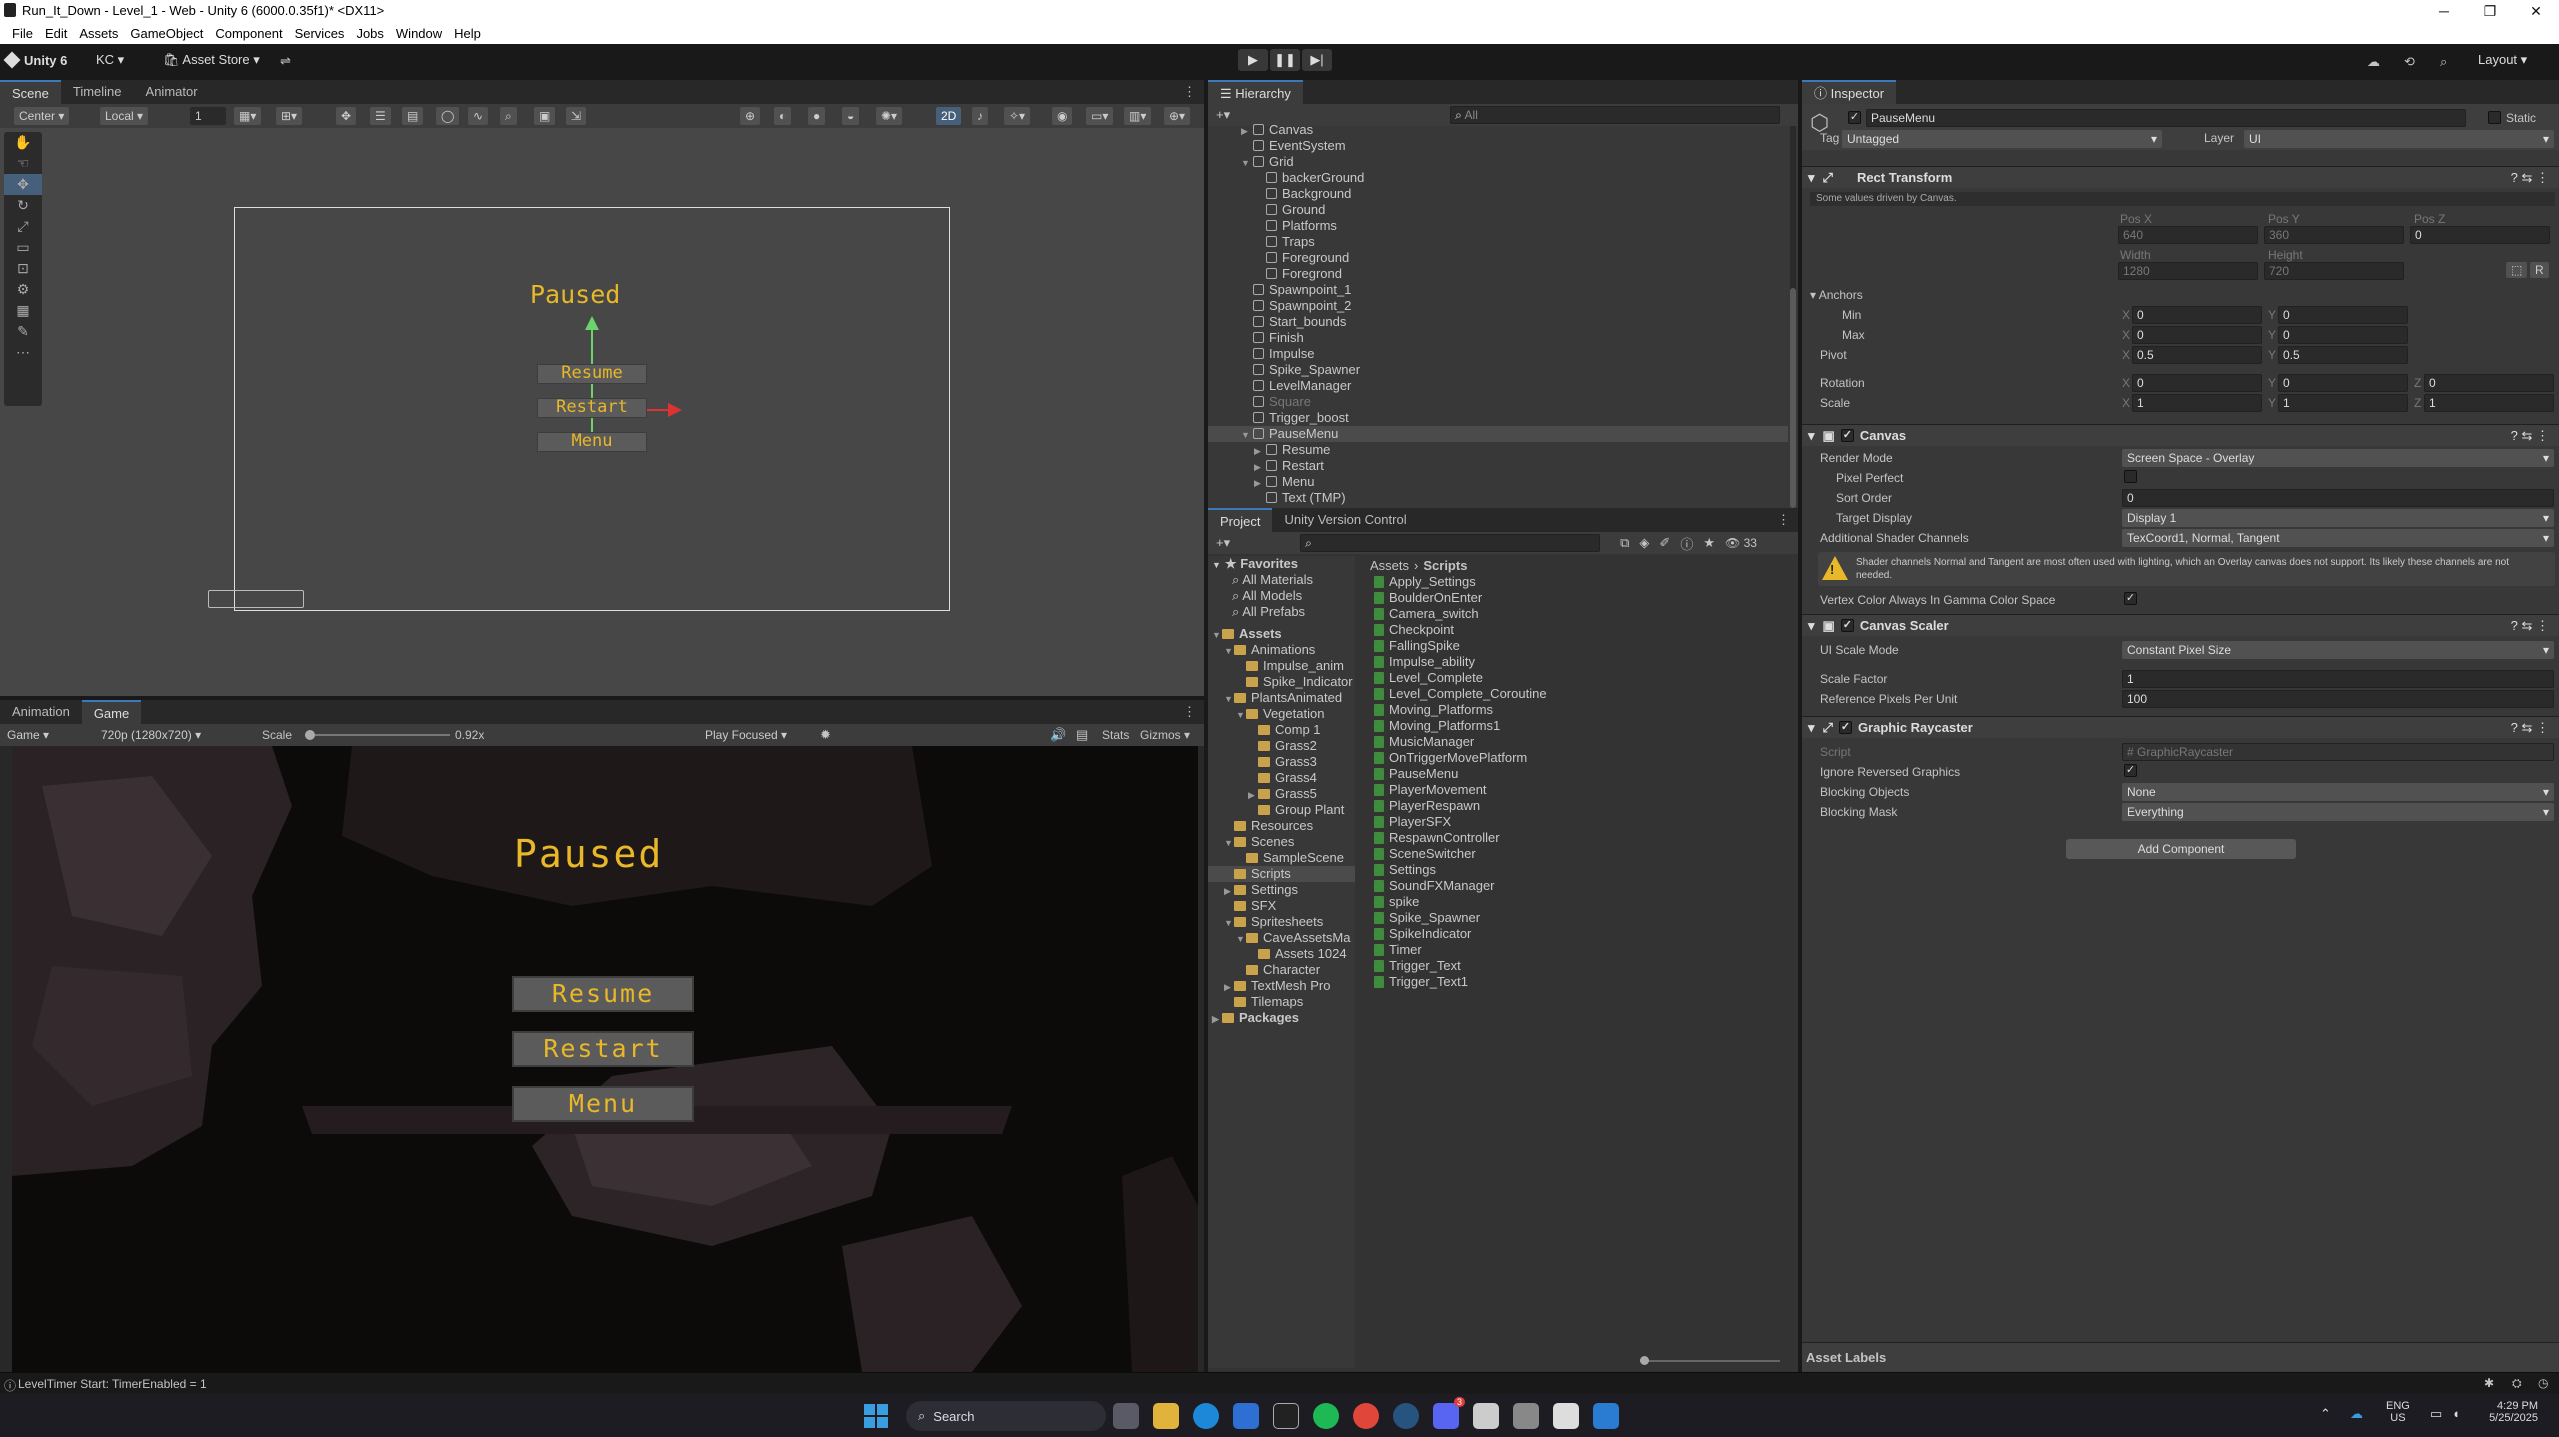 The width and height of the screenshot is (2559, 1437). What do you see at coordinates (1445, 565) in the screenshot?
I see `breadcrumb-scripts: Scripts` at bounding box center [1445, 565].